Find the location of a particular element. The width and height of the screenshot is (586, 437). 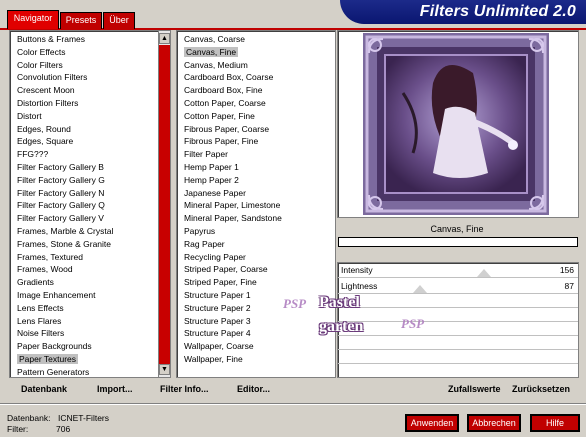

filter-item: Striped Paper, Coarse is located at coordinates (256, 269).